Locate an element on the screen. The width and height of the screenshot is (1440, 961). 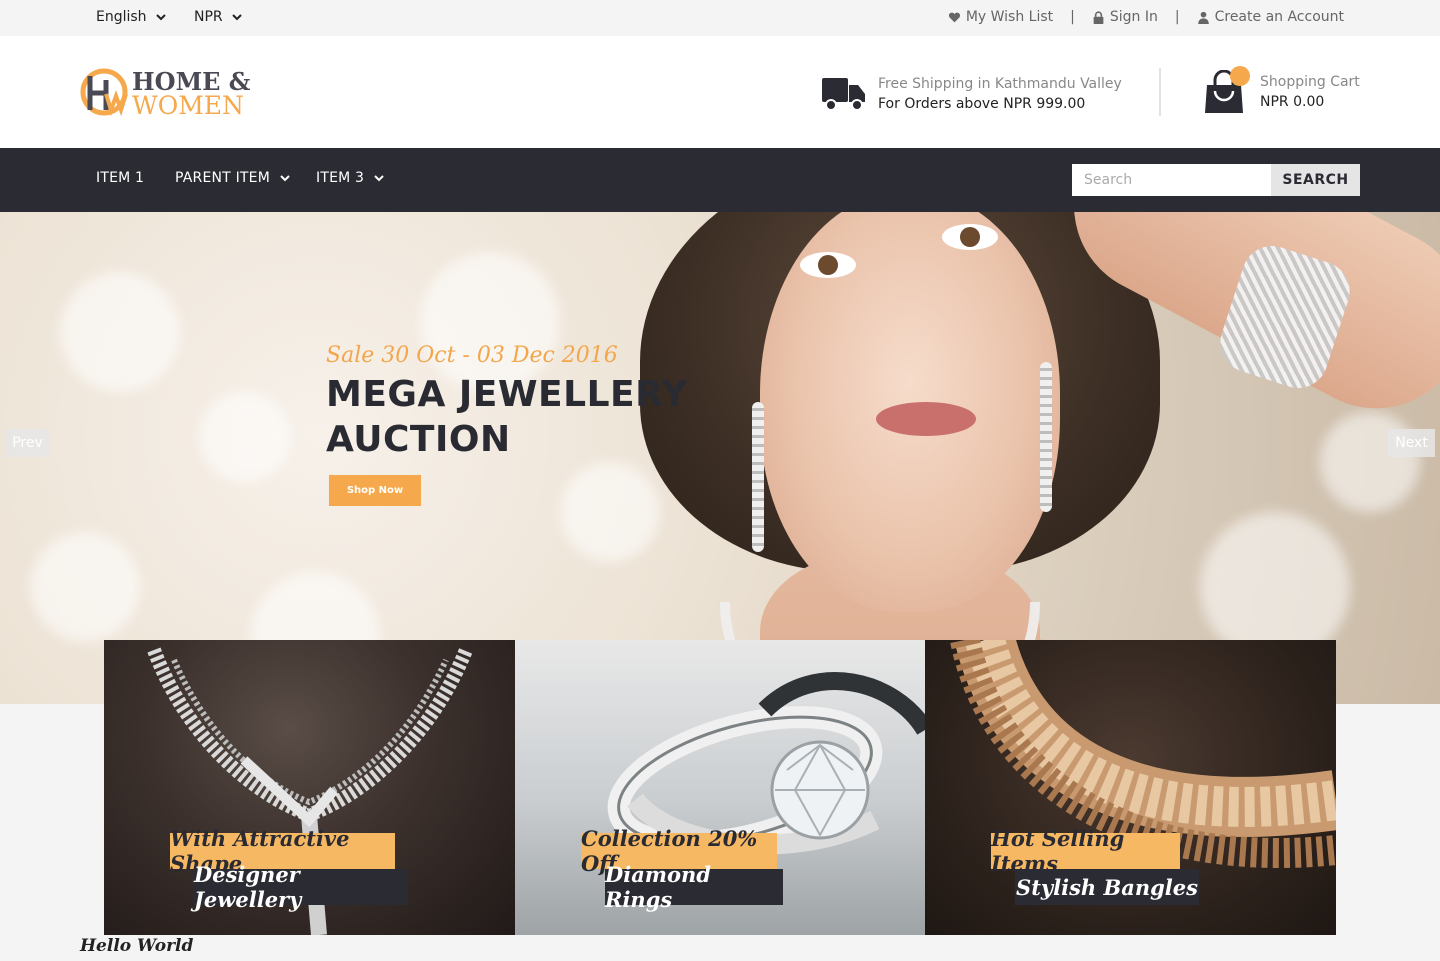
nav-item-label: ITEM 3 is located at coordinates (340, 178).